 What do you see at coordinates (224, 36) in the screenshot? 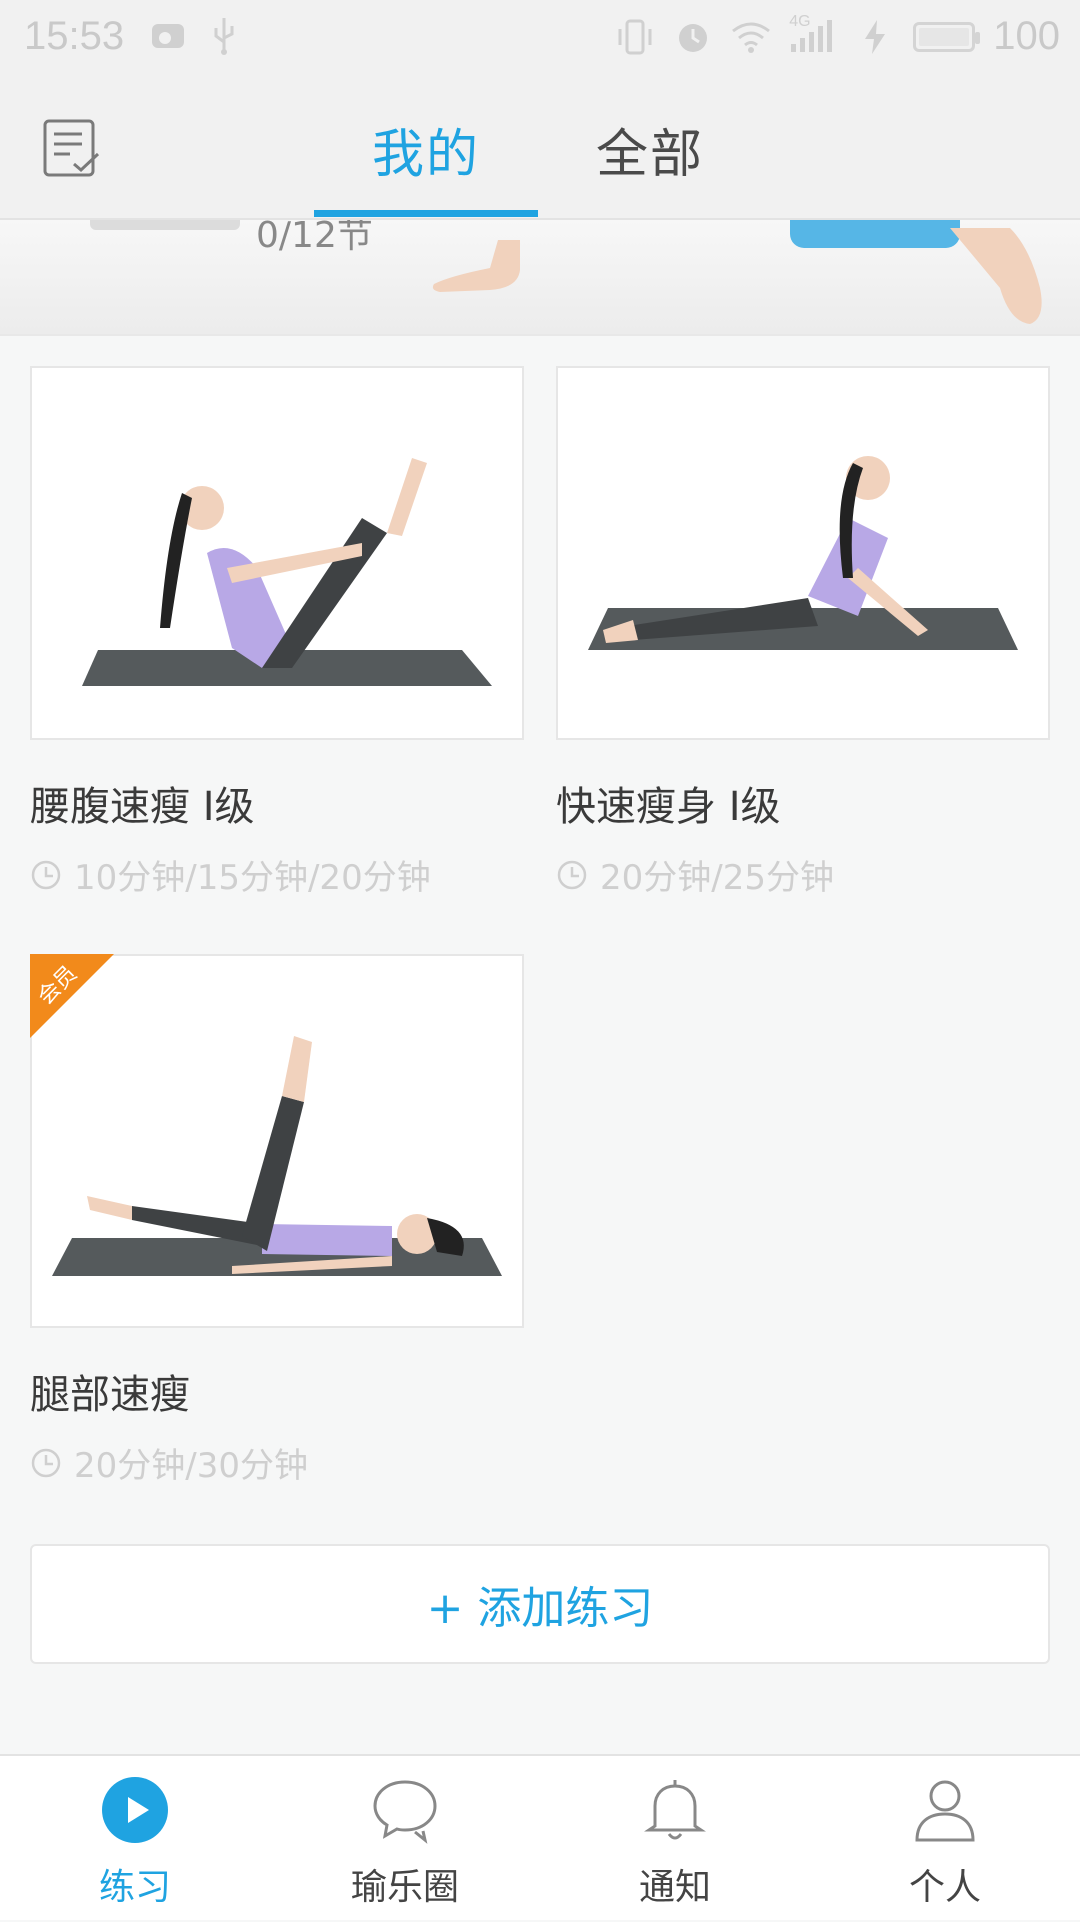
I see `usb-icon` at bounding box center [224, 36].